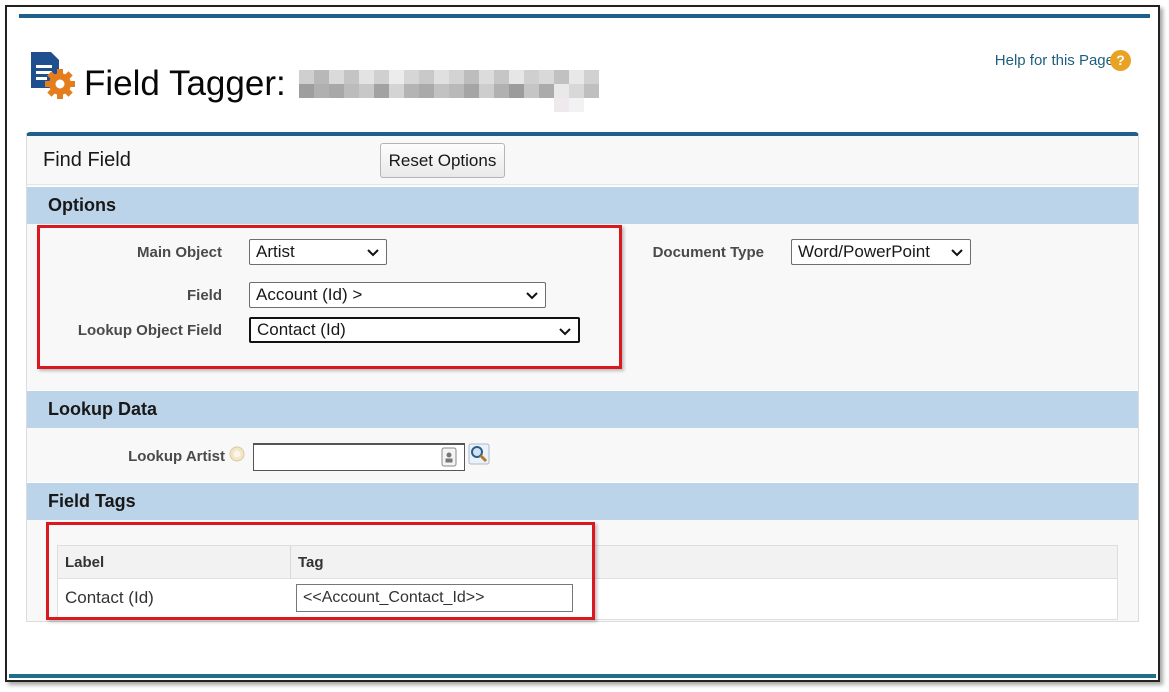 The width and height of the screenshot is (1169, 692). What do you see at coordinates (479, 454) in the screenshot?
I see `magnifier-icon` at bounding box center [479, 454].